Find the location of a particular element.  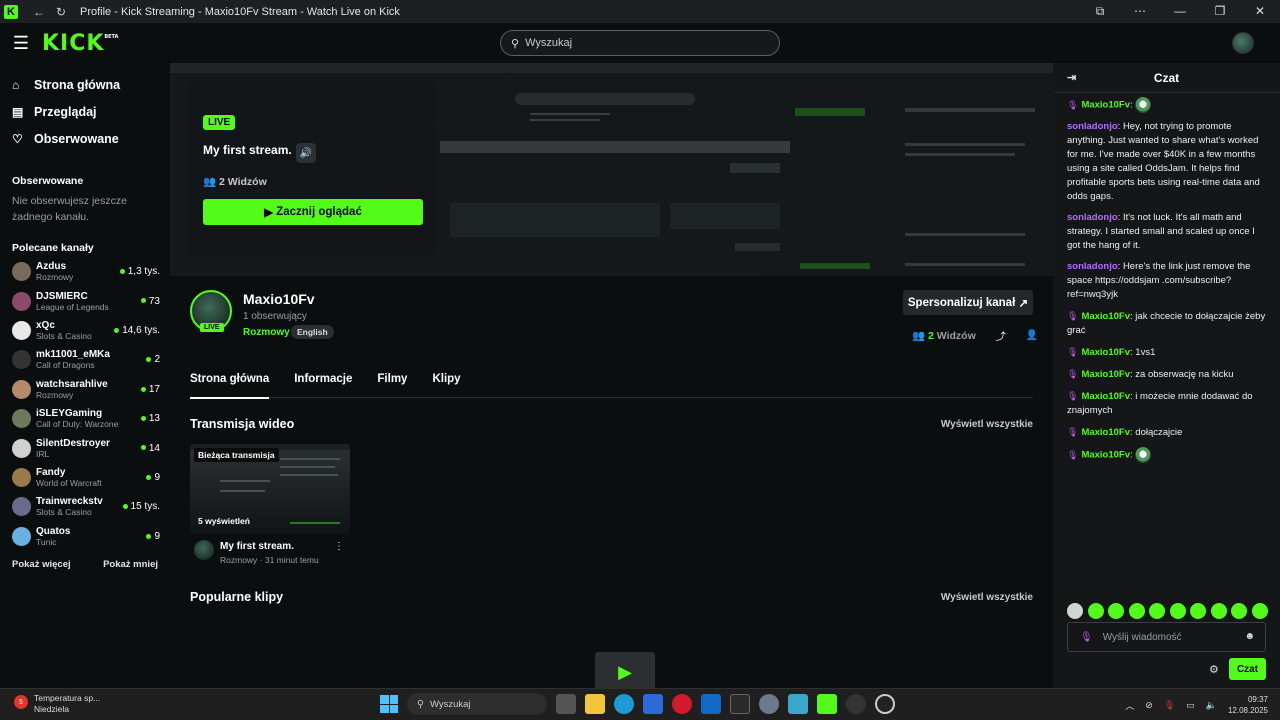

video-options-icon: ⋮ is located at coordinates (339, 546).